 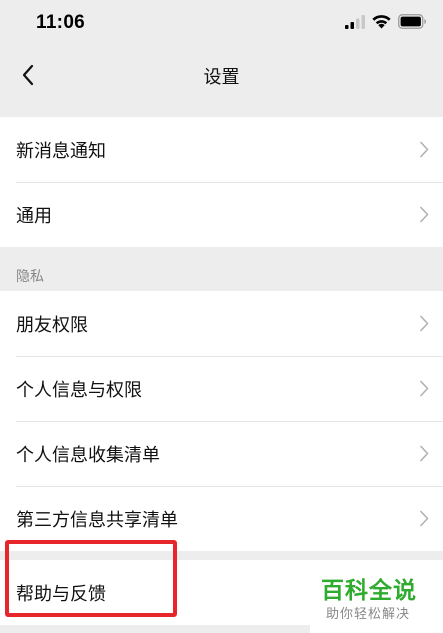 What do you see at coordinates (355, 22) in the screenshot?
I see `signal-icon` at bounding box center [355, 22].